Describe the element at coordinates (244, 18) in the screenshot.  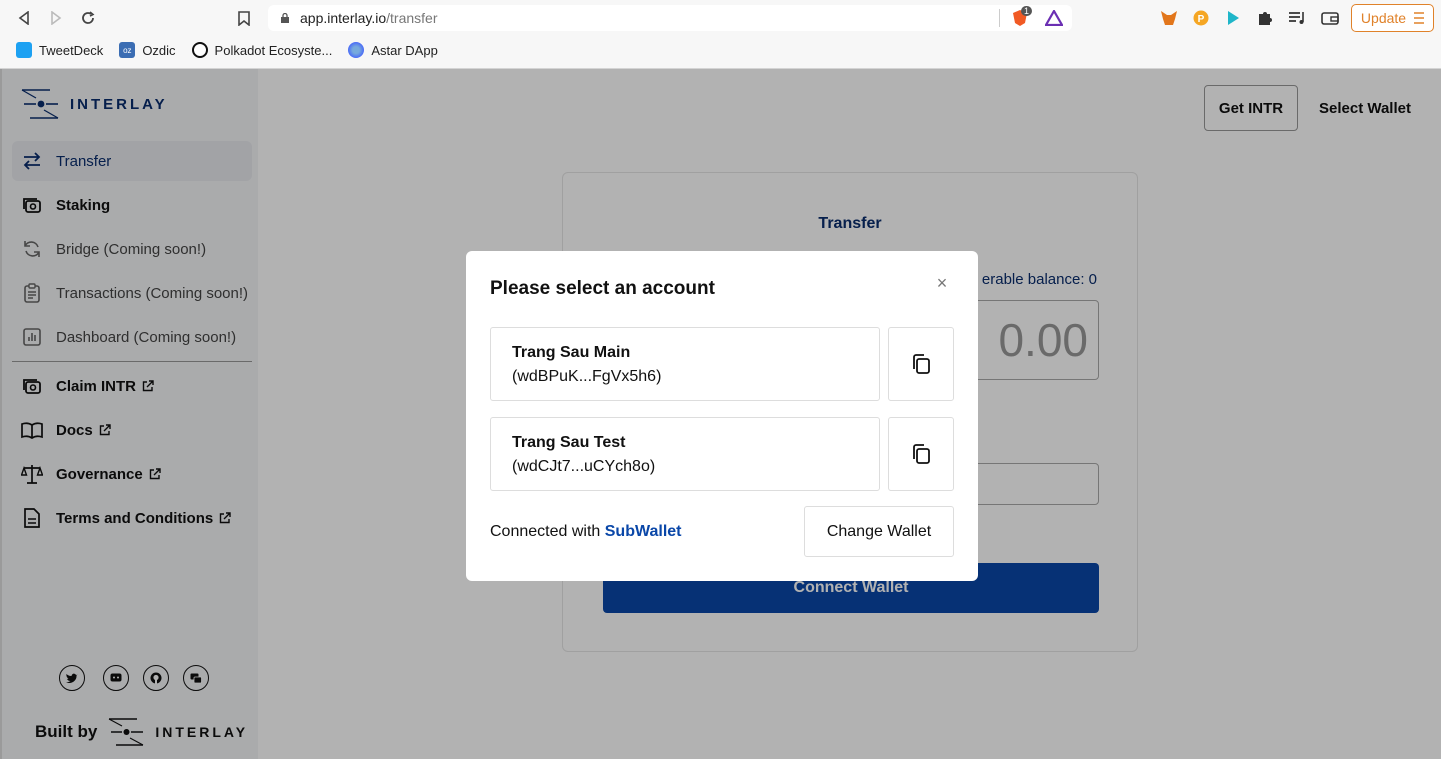
I see `bookmark-icon` at that location.